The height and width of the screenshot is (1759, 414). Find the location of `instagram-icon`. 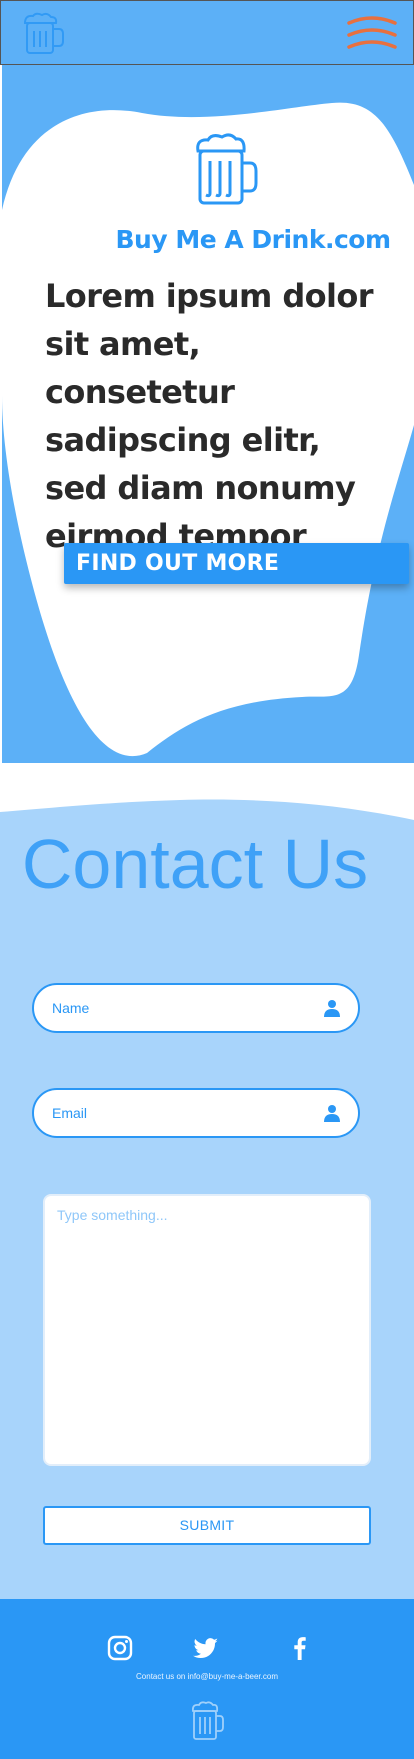

instagram-icon is located at coordinates (120, 1648).